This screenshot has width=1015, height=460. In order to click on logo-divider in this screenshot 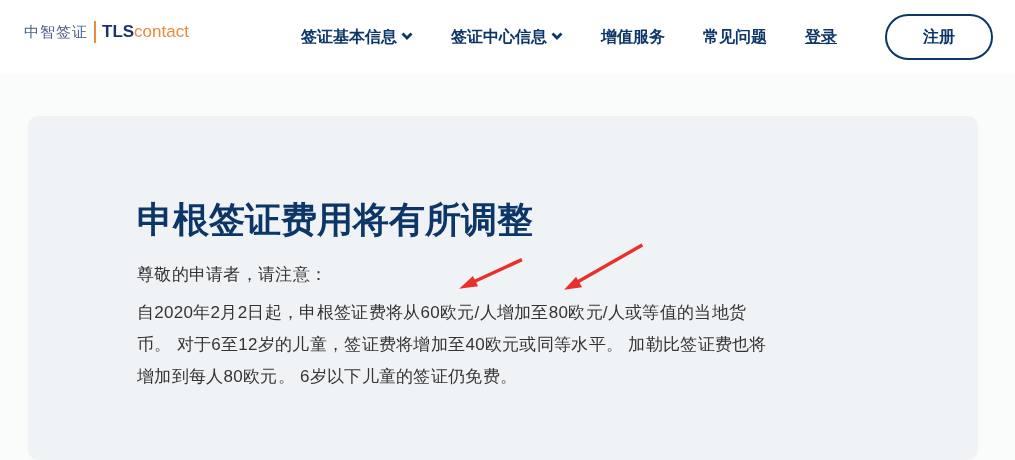, I will do `click(95, 32)`.